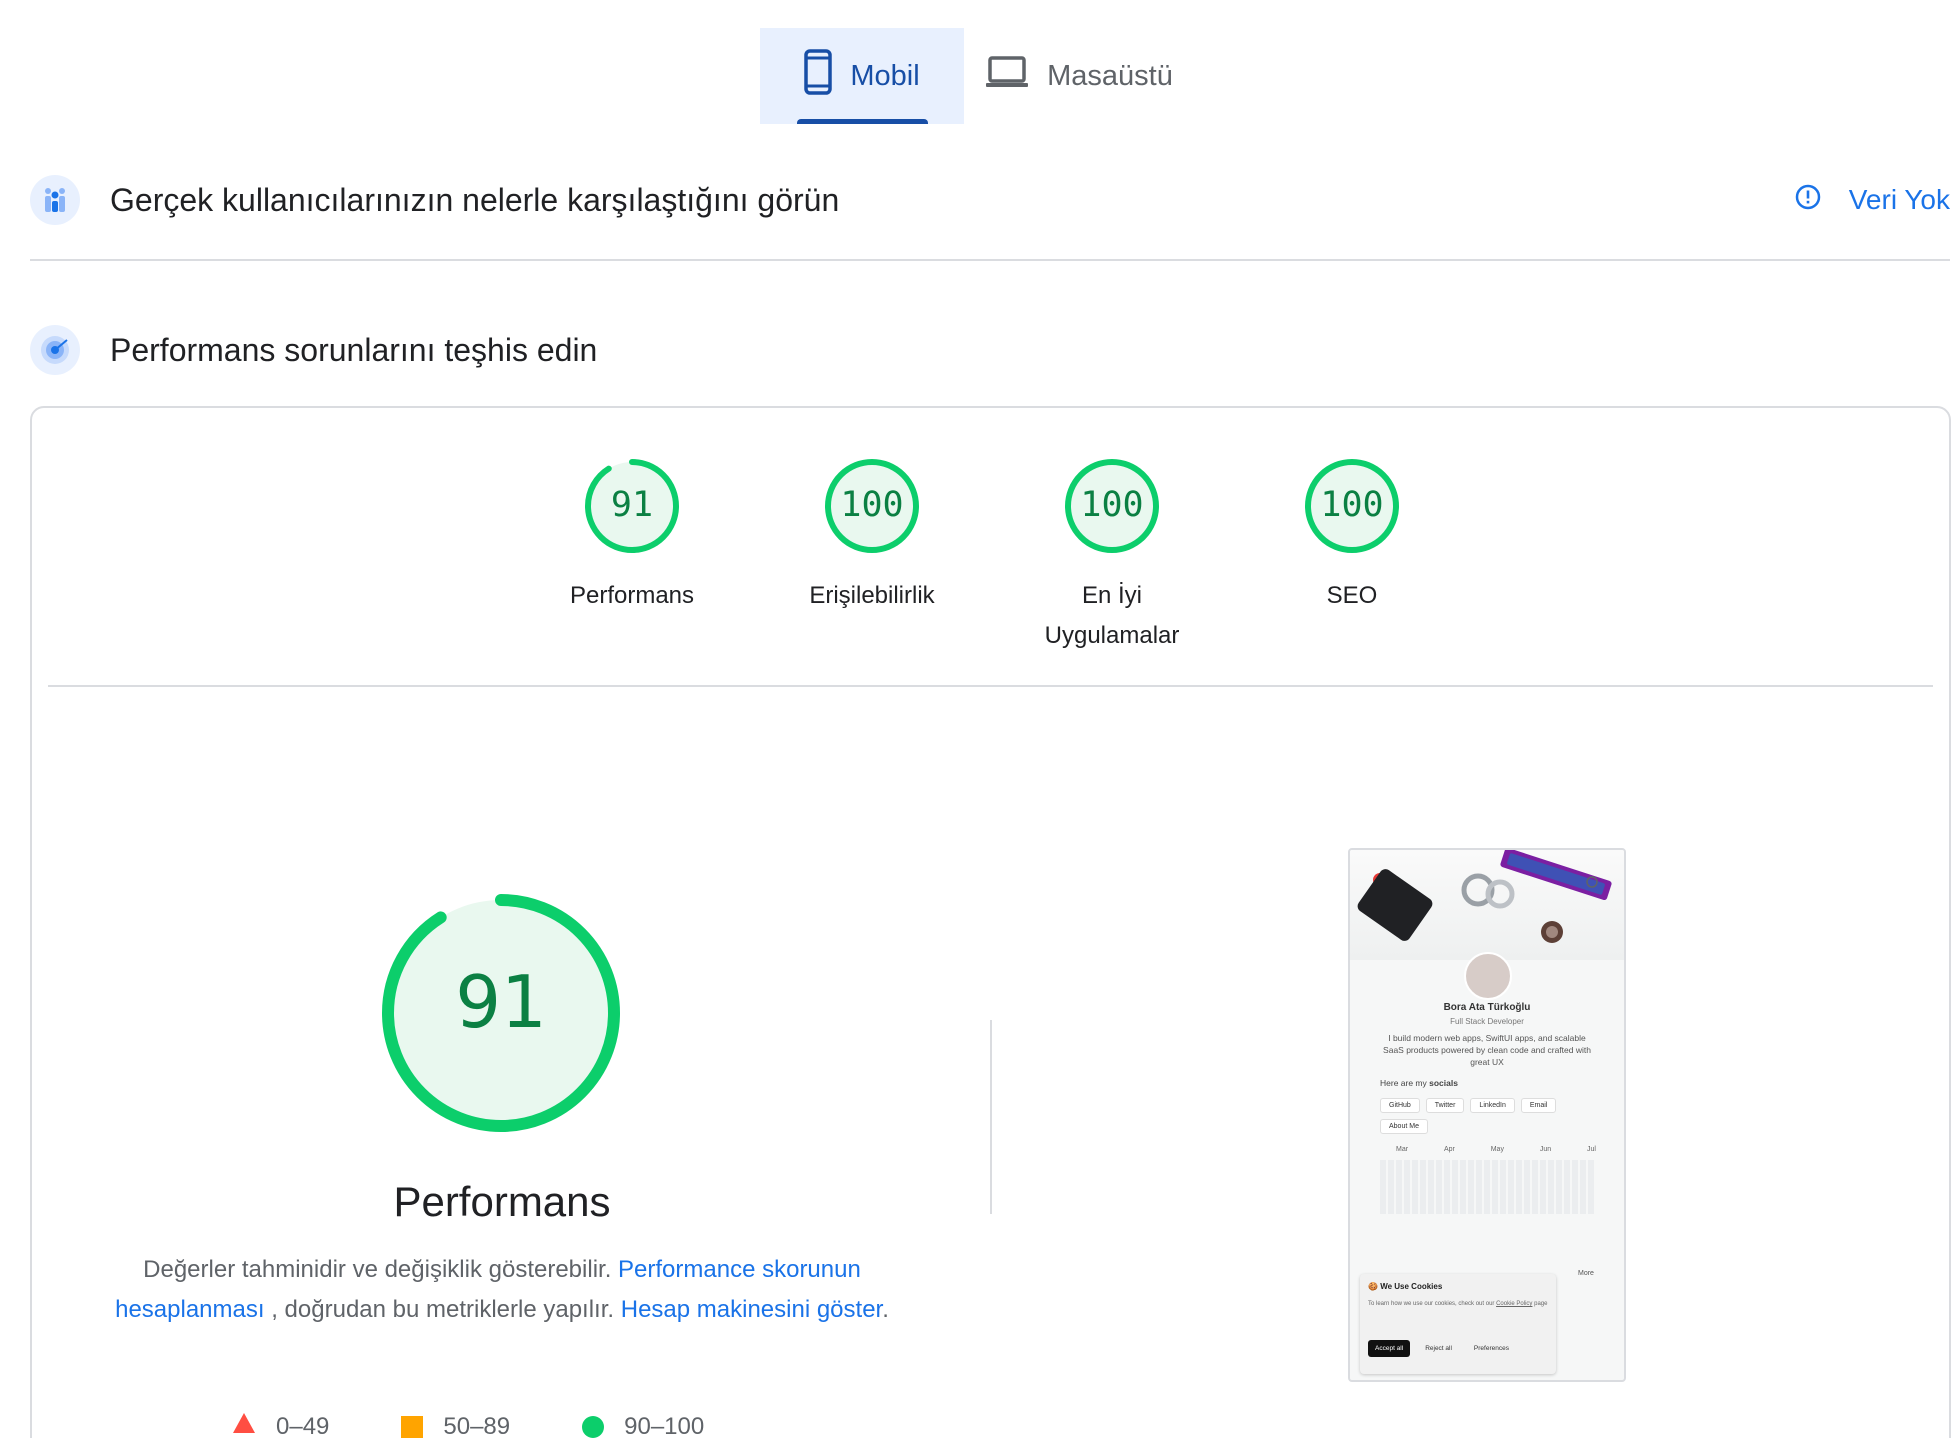 Image resolution: width=1958 pixels, height=1438 pixels. Describe the element at coordinates (1389, 1348) in the screenshot. I see `cookie-accept-button: Accept all` at that location.